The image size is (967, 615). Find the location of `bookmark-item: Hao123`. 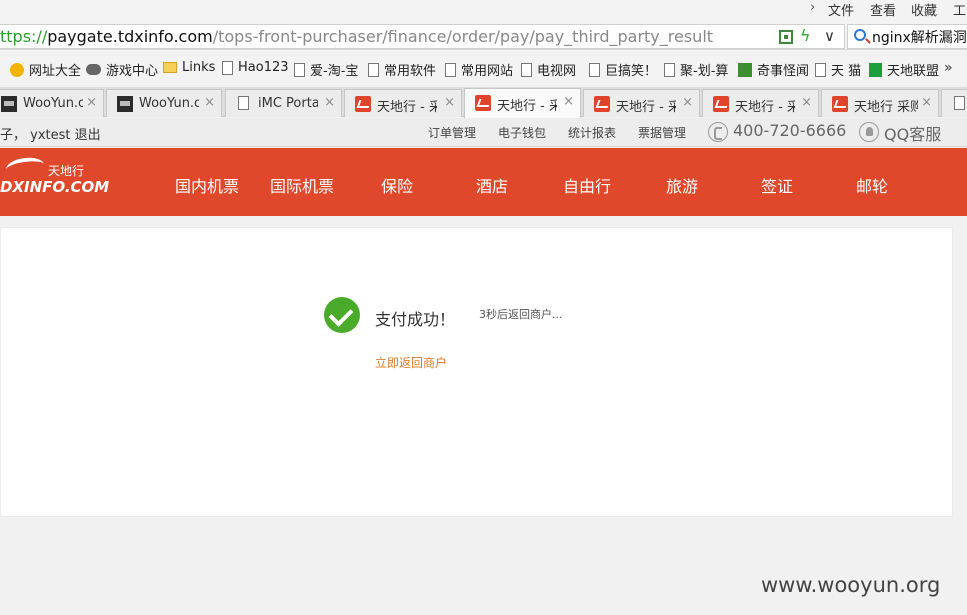

bookmark-item: Hao123 is located at coordinates (255, 67).